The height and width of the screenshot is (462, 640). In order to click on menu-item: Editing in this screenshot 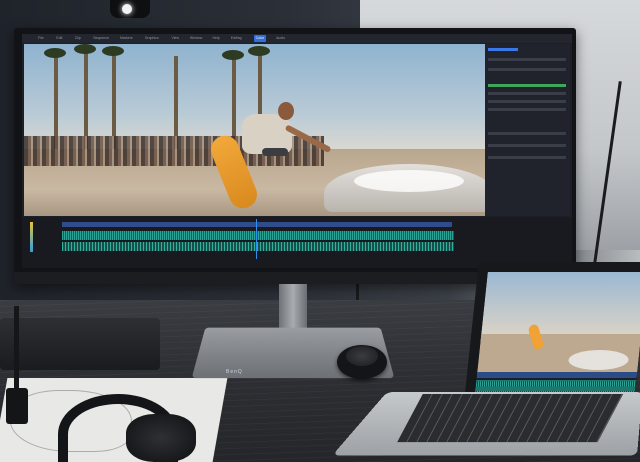, I will do `click(236, 38)`.